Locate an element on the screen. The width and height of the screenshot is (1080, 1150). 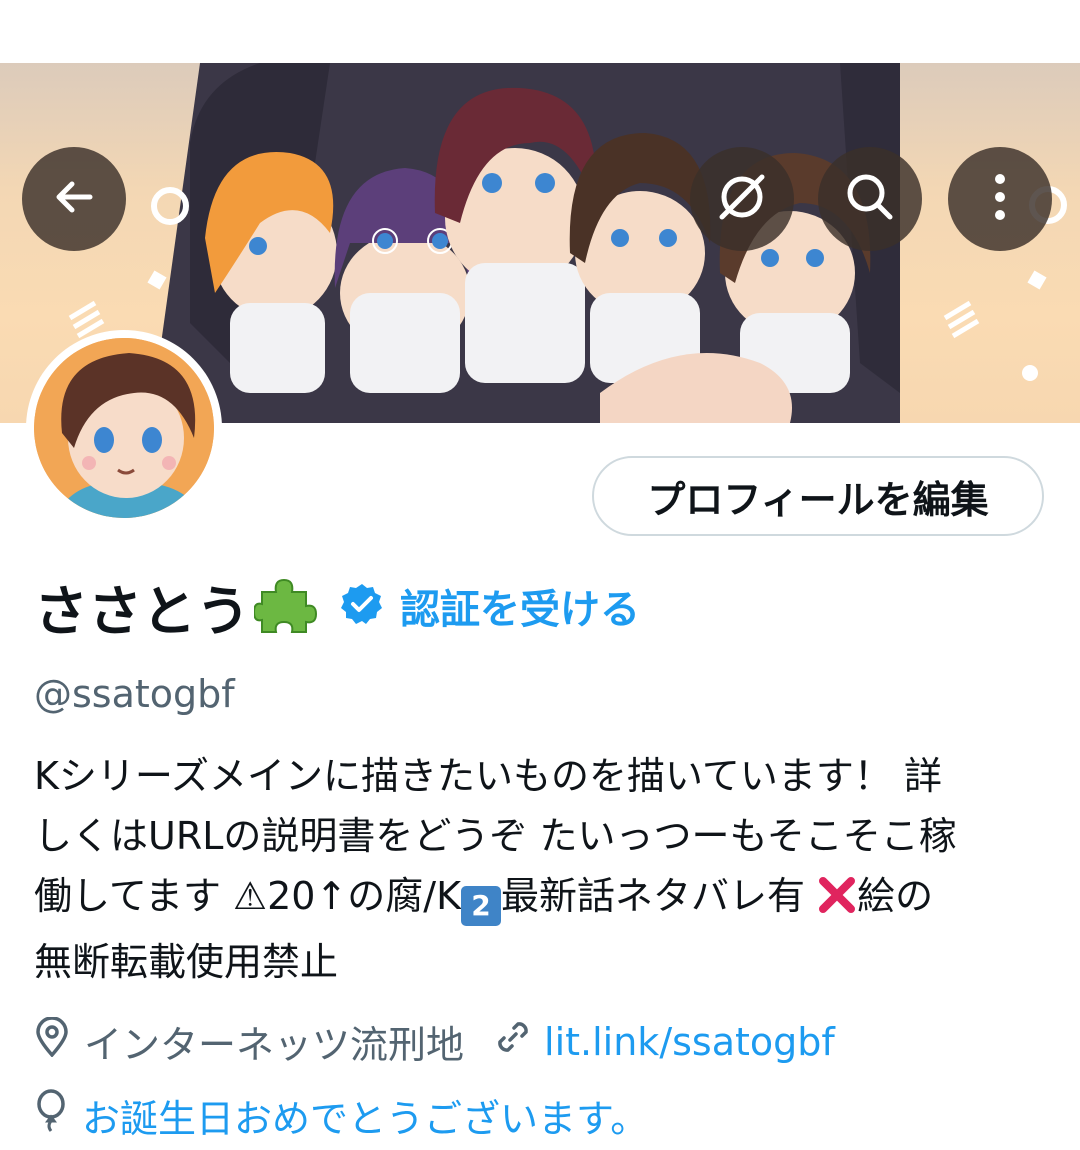
puzzle-piece-icon is located at coordinates (285, 606).